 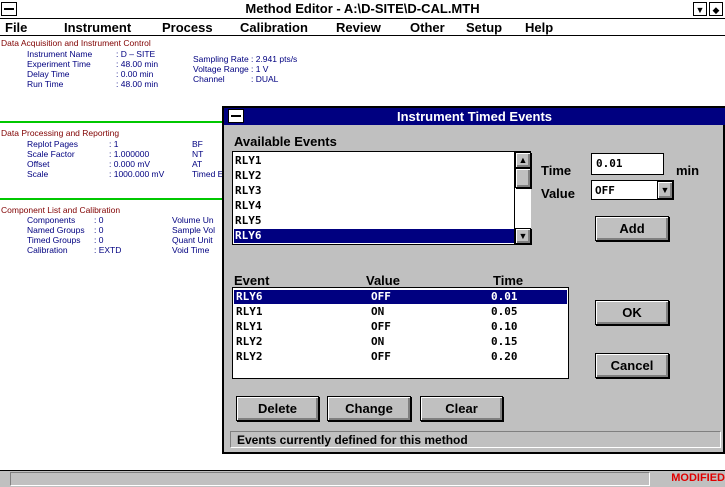 What do you see at coordinates (522, 198) in the screenshot?
I see `list-scrollbar: ▲ ▼` at bounding box center [522, 198].